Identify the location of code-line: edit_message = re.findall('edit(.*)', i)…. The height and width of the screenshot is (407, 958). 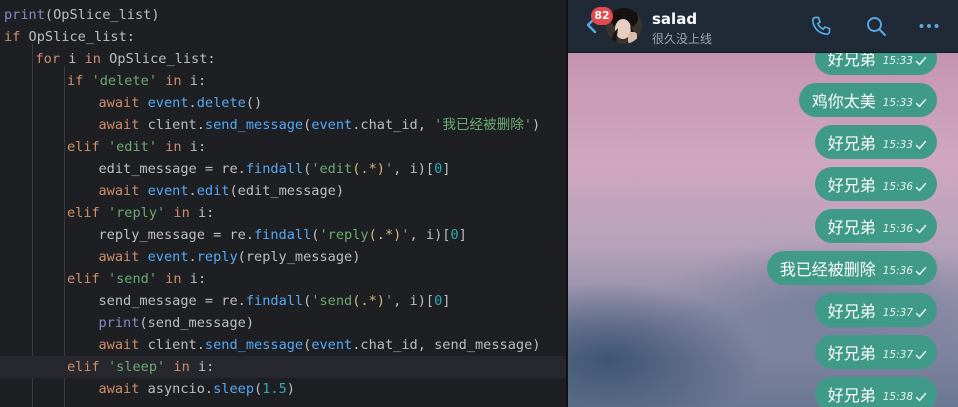
(283, 169).